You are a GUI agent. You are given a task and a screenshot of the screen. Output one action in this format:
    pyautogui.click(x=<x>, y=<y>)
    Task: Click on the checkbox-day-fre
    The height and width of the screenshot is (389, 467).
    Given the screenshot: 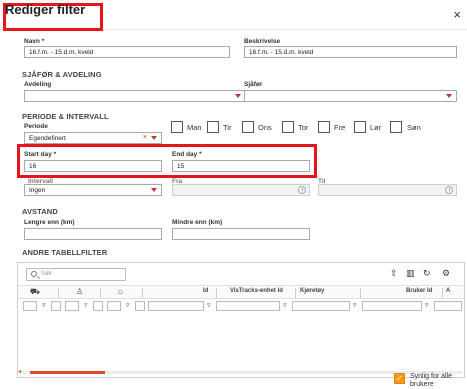 What is the action you would take?
    pyautogui.click(x=324, y=127)
    